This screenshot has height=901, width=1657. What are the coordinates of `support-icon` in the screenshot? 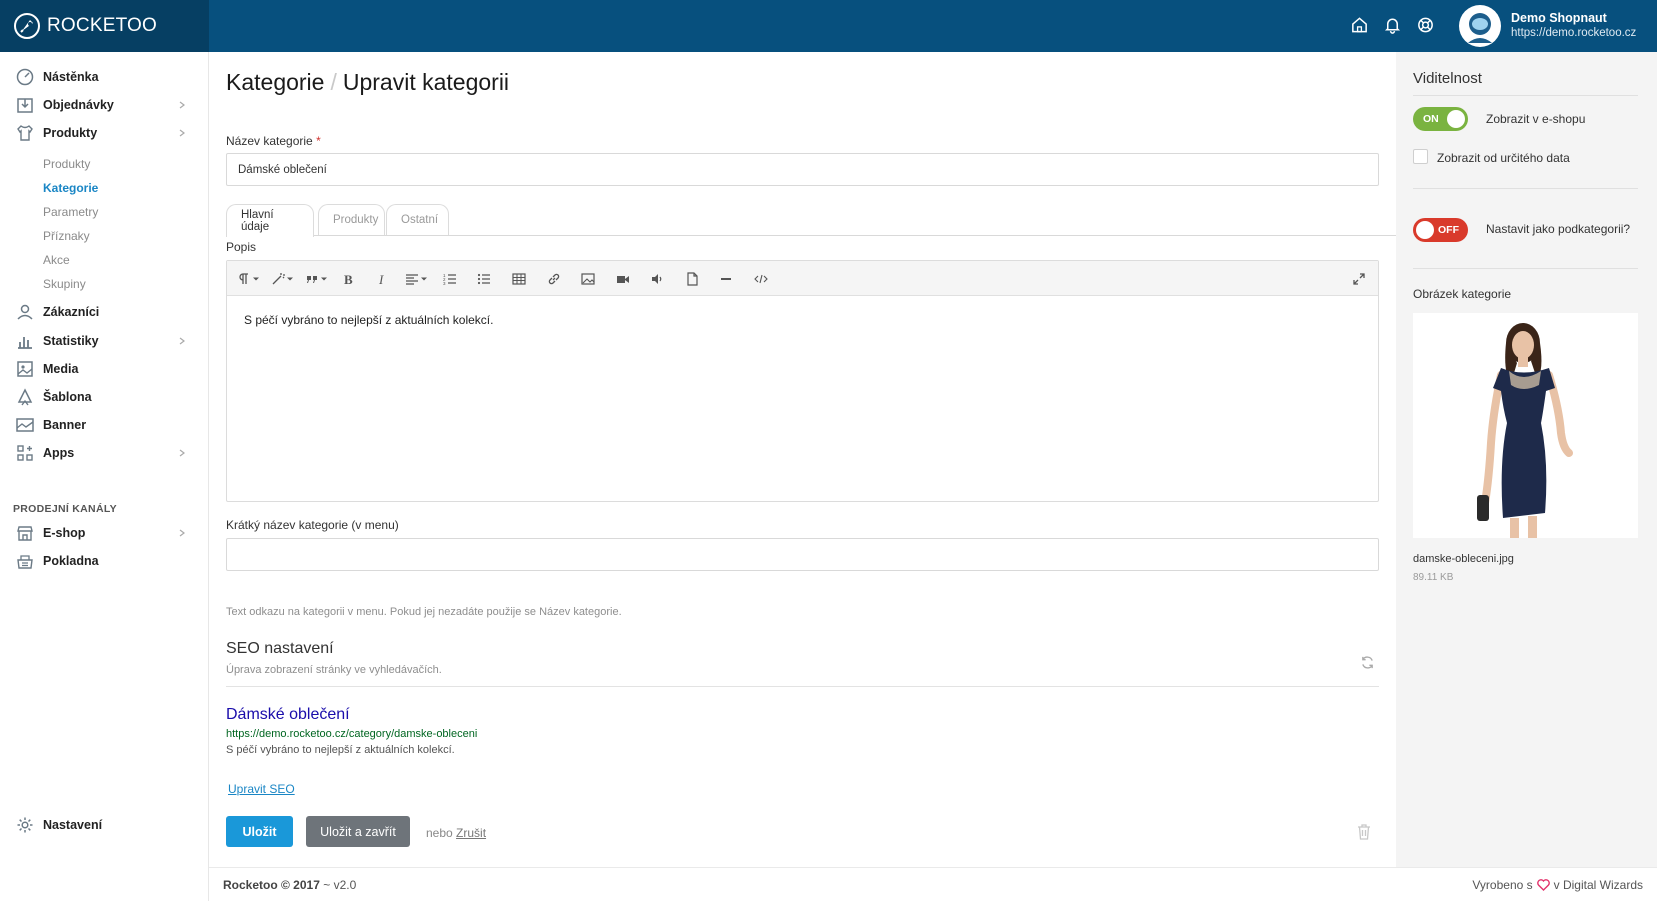 It's located at (1425, 25).